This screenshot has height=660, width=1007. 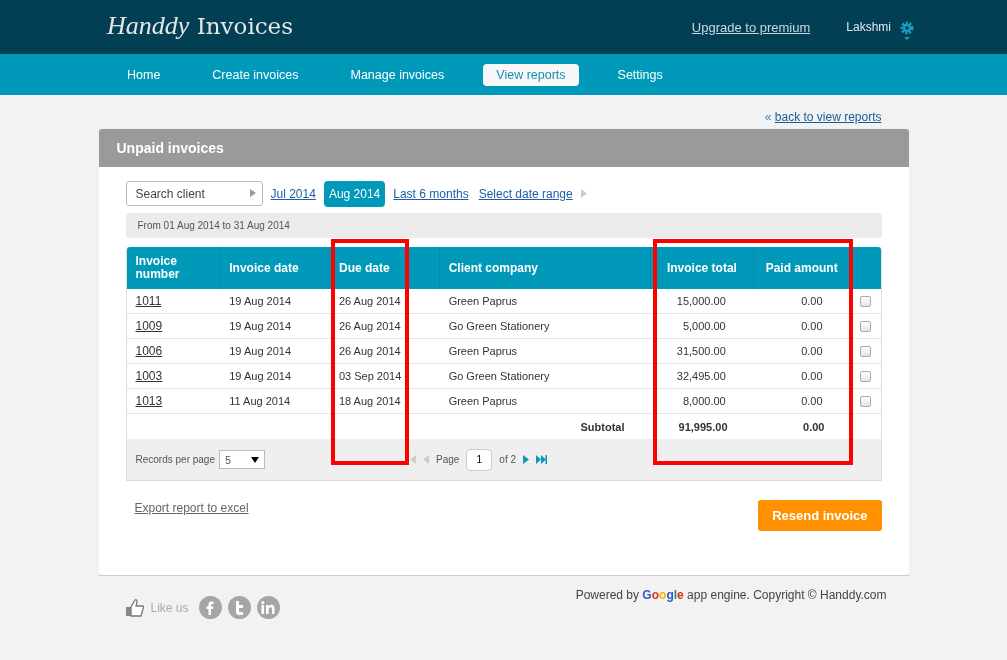 What do you see at coordinates (149, 326) in the screenshot?
I see `invoice-link: 1009` at bounding box center [149, 326].